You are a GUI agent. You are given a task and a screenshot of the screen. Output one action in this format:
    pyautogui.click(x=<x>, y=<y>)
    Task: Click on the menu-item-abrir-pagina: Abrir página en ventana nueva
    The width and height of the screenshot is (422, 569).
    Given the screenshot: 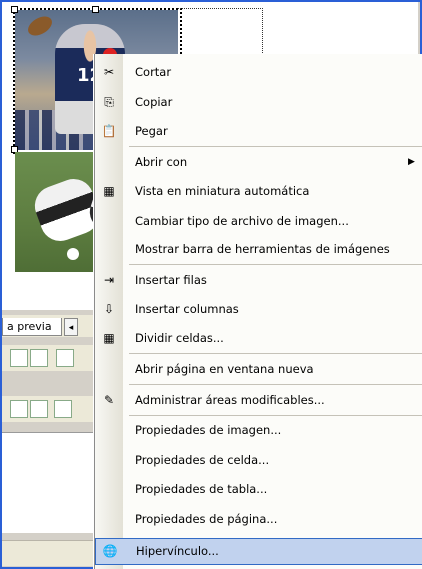 What is the action you would take?
    pyautogui.click(x=258, y=369)
    